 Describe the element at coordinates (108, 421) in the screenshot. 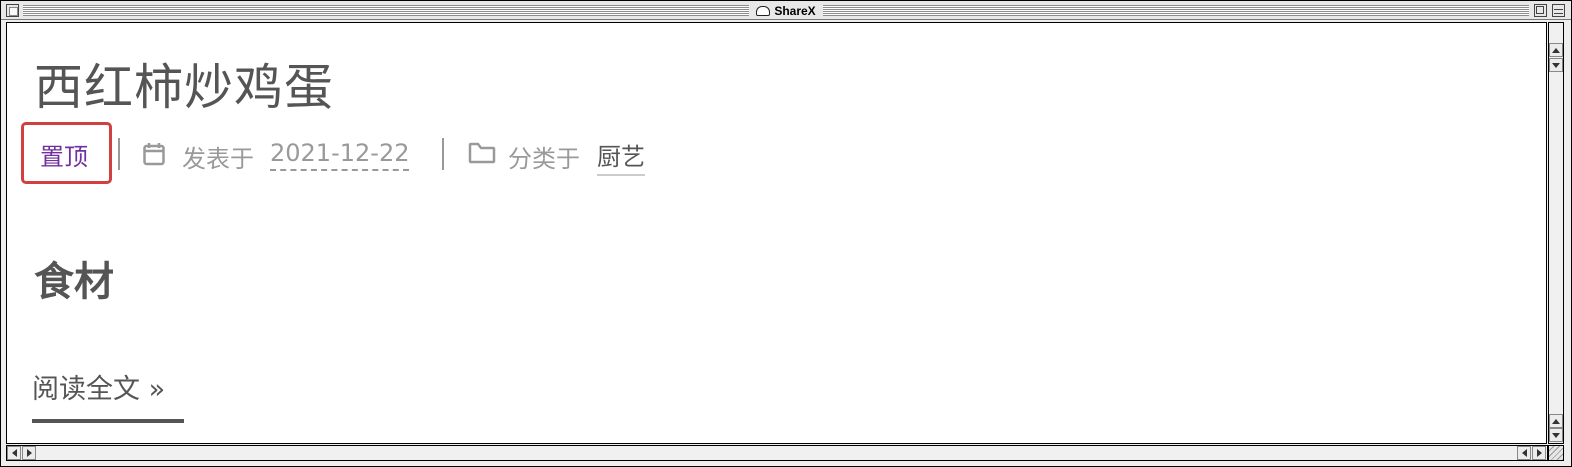

I see `read-more-underline` at that location.